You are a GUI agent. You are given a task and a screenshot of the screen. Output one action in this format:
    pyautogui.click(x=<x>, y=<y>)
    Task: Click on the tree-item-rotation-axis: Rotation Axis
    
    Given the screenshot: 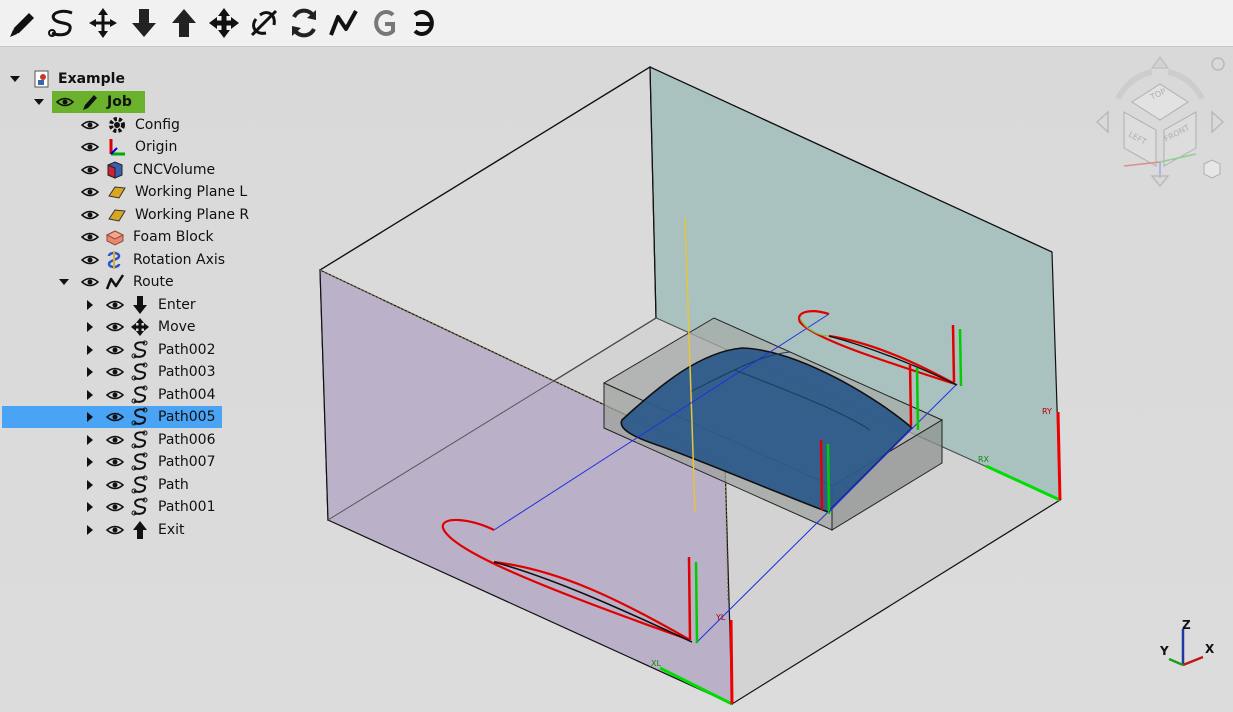 What is the action you would take?
    pyautogui.click(x=150, y=260)
    